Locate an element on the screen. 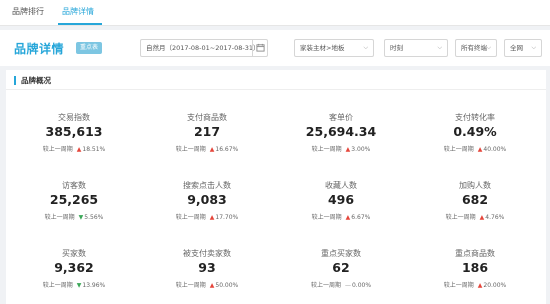 The height and width of the screenshot is (304, 550). metric-card: 加购人数 682 较上一周期 ▲4.76% is located at coordinates (475, 213).